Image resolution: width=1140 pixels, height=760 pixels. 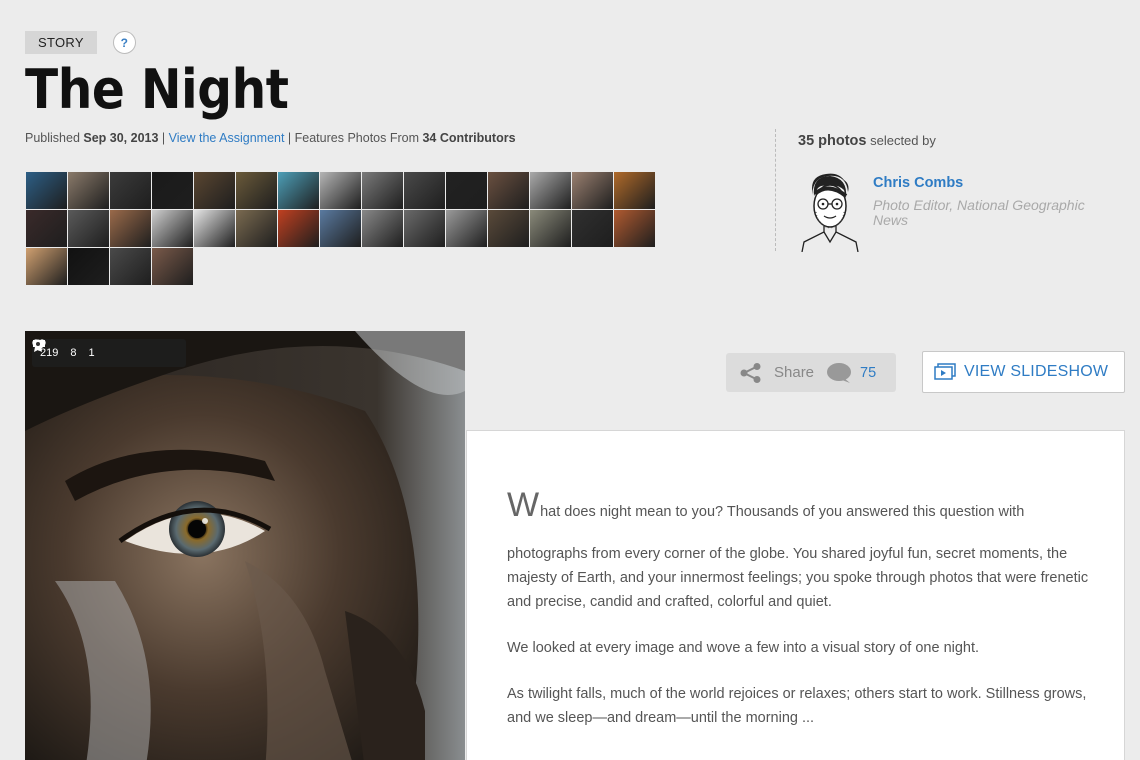 I want to click on chat-bubble-icon, so click(x=839, y=373).